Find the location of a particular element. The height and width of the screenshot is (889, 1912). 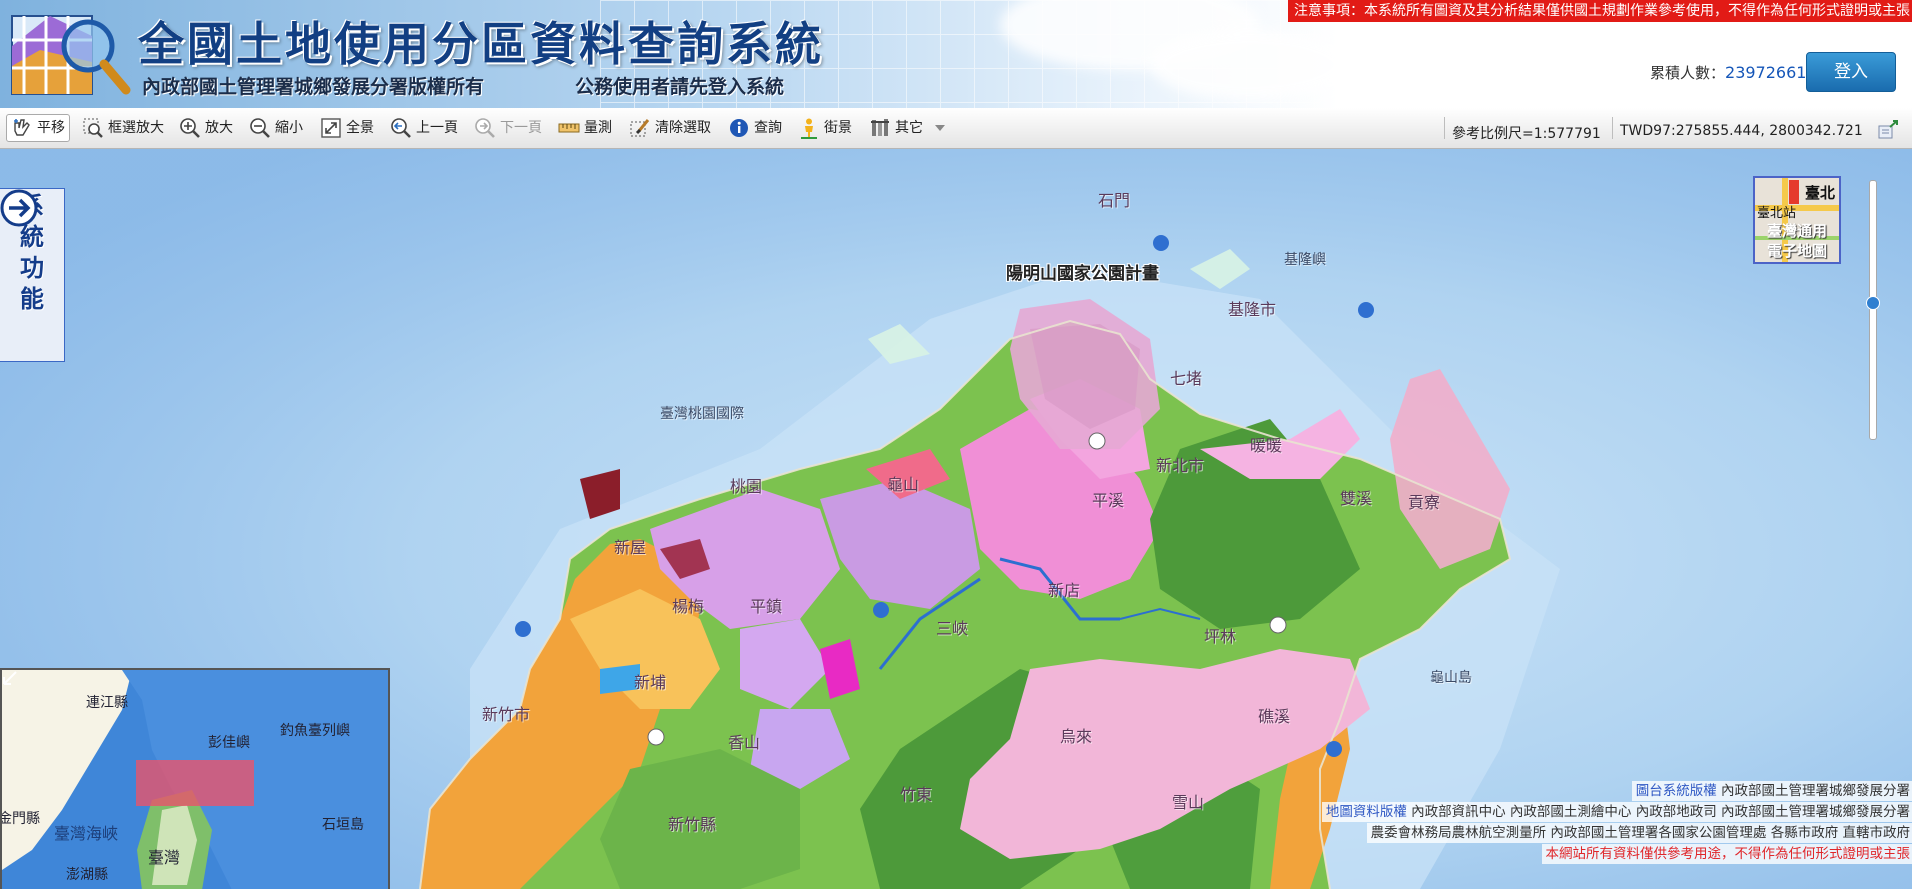

other-label: 其它 is located at coordinates (909, 128).